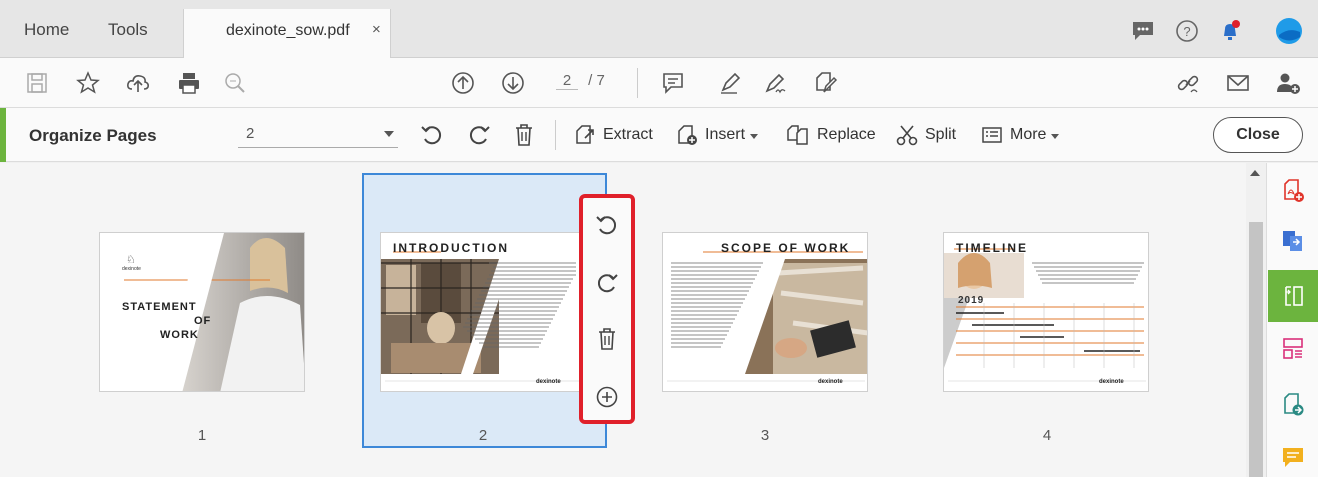  What do you see at coordinates (483, 312) in the screenshot?
I see `page-thumbnail-2: INTRODUCTION dexinote` at bounding box center [483, 312].